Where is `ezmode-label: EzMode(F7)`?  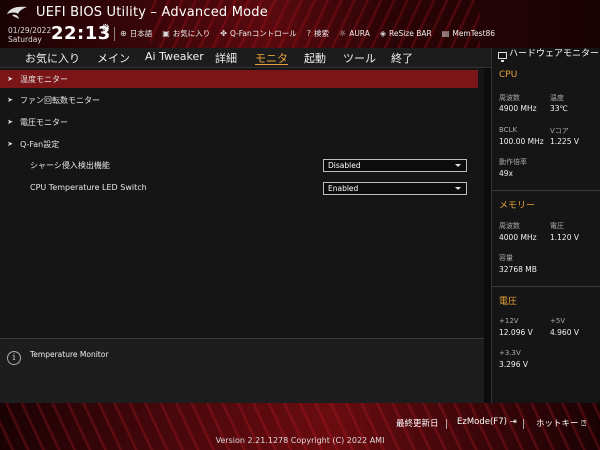
ezmode-label: EzMode(F7) is located at coordinates (482, 422).